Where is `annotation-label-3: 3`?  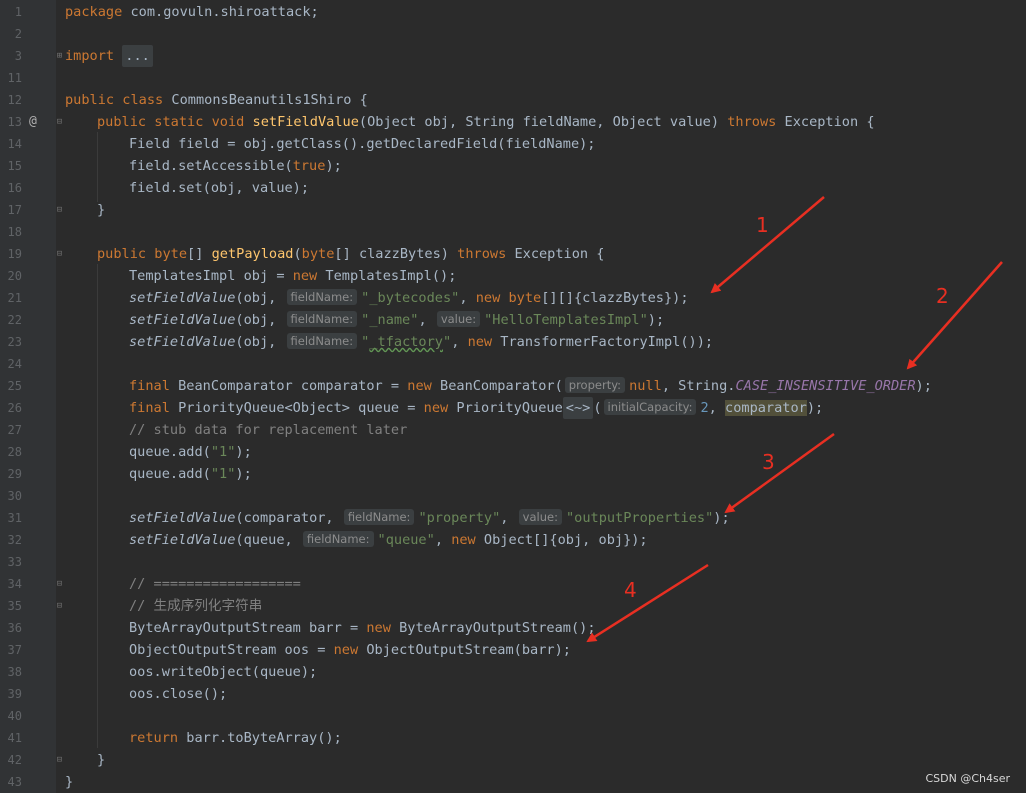 annotation-label-3: 3 is located at coordinates (768, 462).